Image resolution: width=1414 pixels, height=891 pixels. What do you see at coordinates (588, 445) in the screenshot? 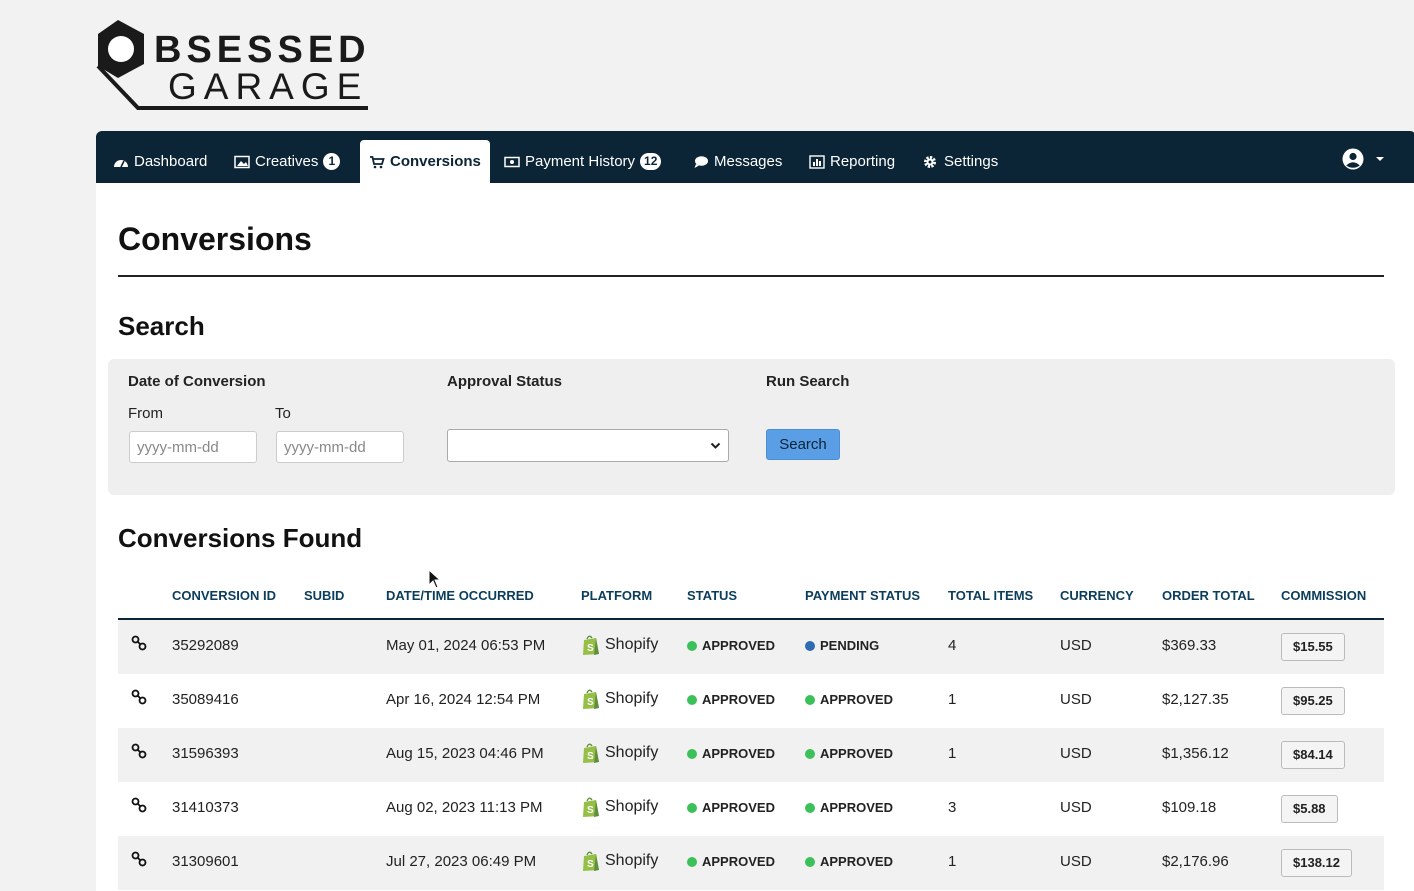
I see `approval-status-select` at bounding box center [588, 445].